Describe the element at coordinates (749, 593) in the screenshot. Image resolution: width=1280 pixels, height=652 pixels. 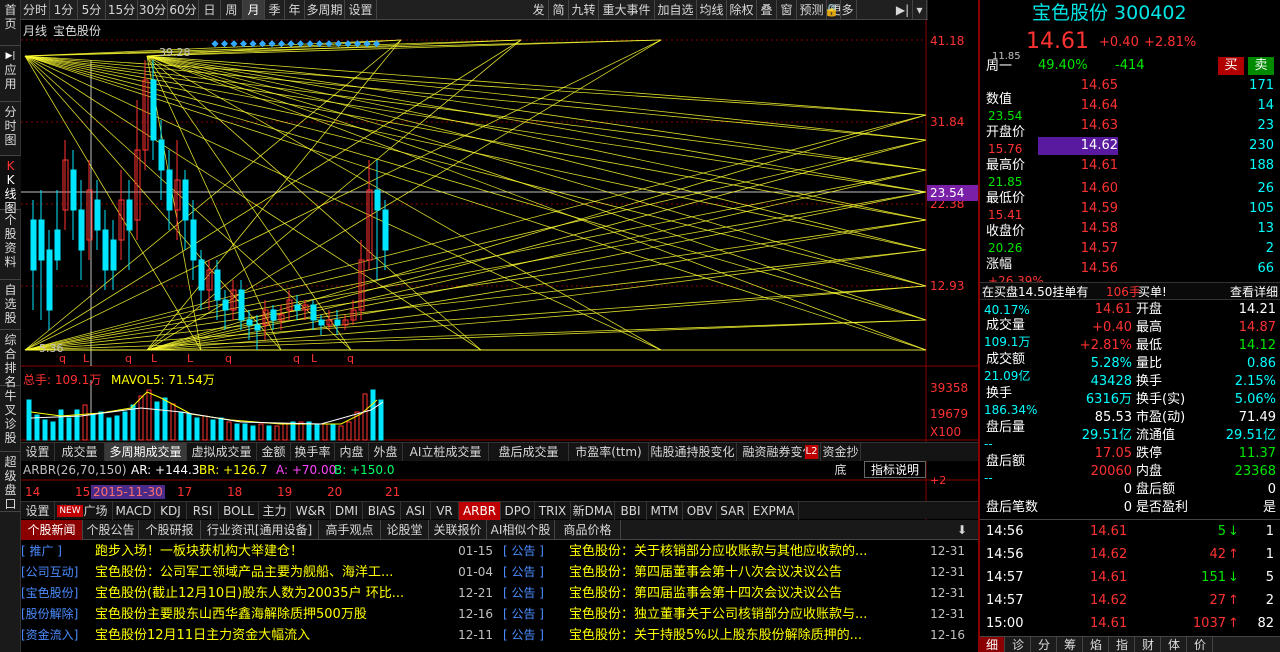
I see `news-right-title-2: 宝色股份：第四届监事会第十四次会议决议公告` at that location.